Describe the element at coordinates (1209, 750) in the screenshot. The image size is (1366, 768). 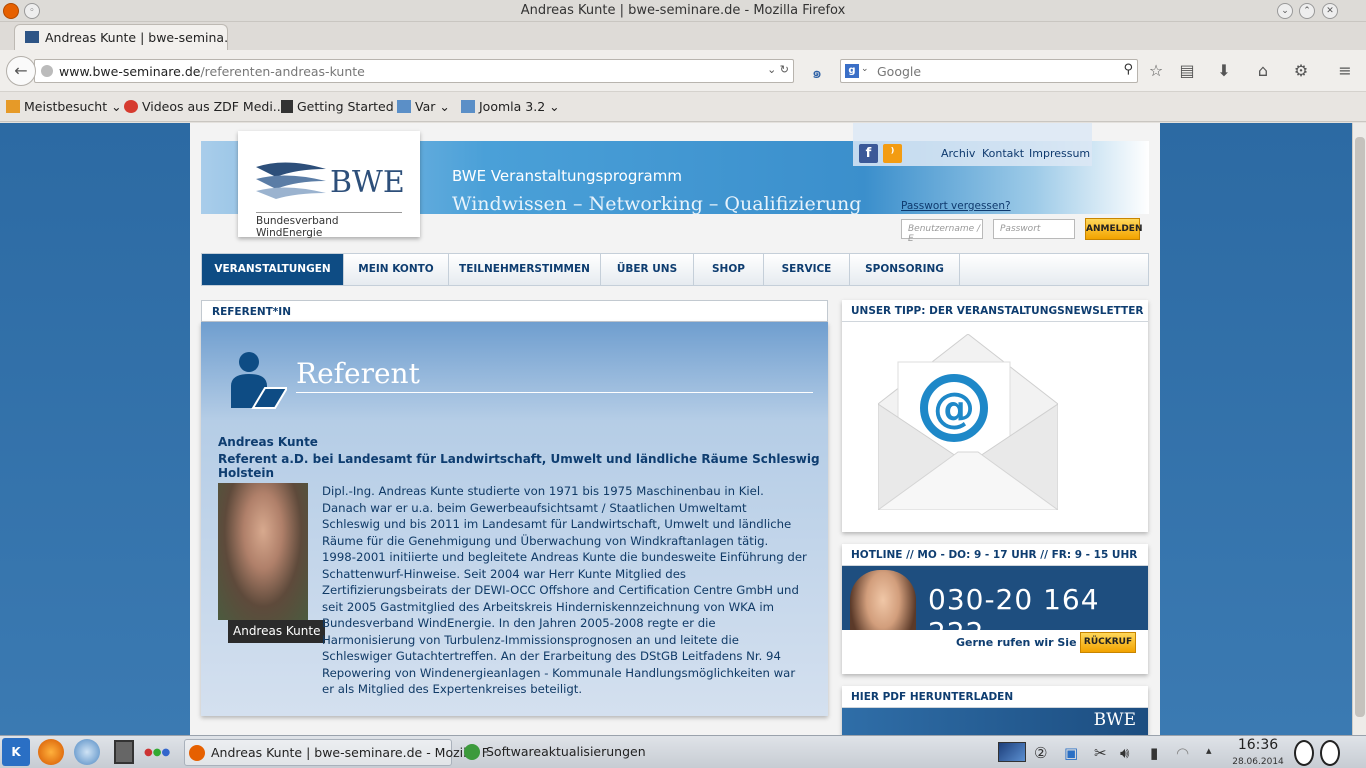
I see `tray-expand-icon: ▴` at that location.